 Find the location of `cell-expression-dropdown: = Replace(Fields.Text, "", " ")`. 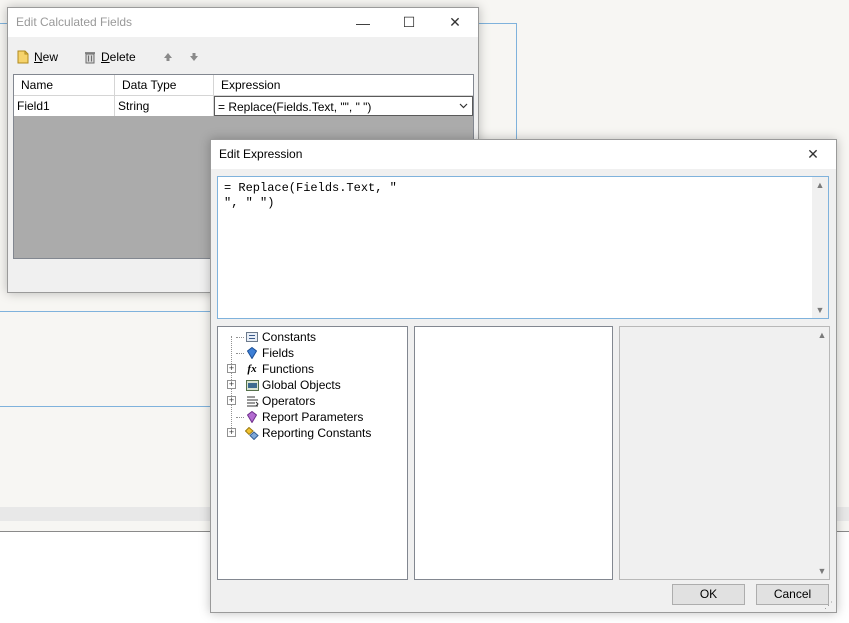

cell-expression-dropdown: = Replace(Fields.Text, "", " ") is located at coordinates (343, 106).